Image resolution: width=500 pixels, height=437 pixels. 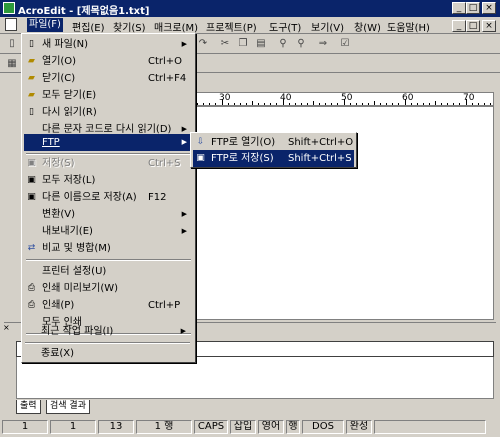 I want to click on grid-icon: ▦, so click(x=12, y=63).